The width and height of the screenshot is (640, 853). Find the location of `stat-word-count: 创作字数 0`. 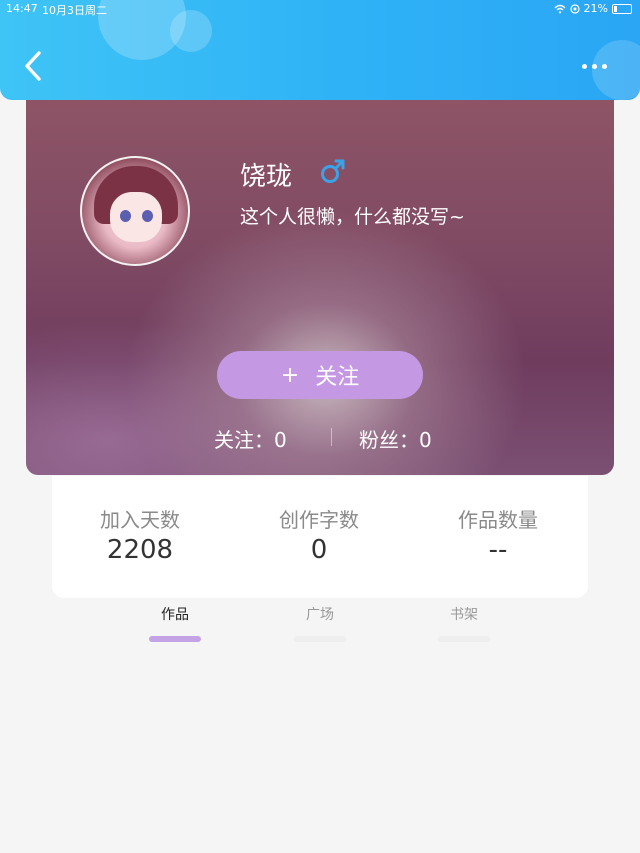

stat-word-count: 创作字数 0 is located at coordinates (319, 537).